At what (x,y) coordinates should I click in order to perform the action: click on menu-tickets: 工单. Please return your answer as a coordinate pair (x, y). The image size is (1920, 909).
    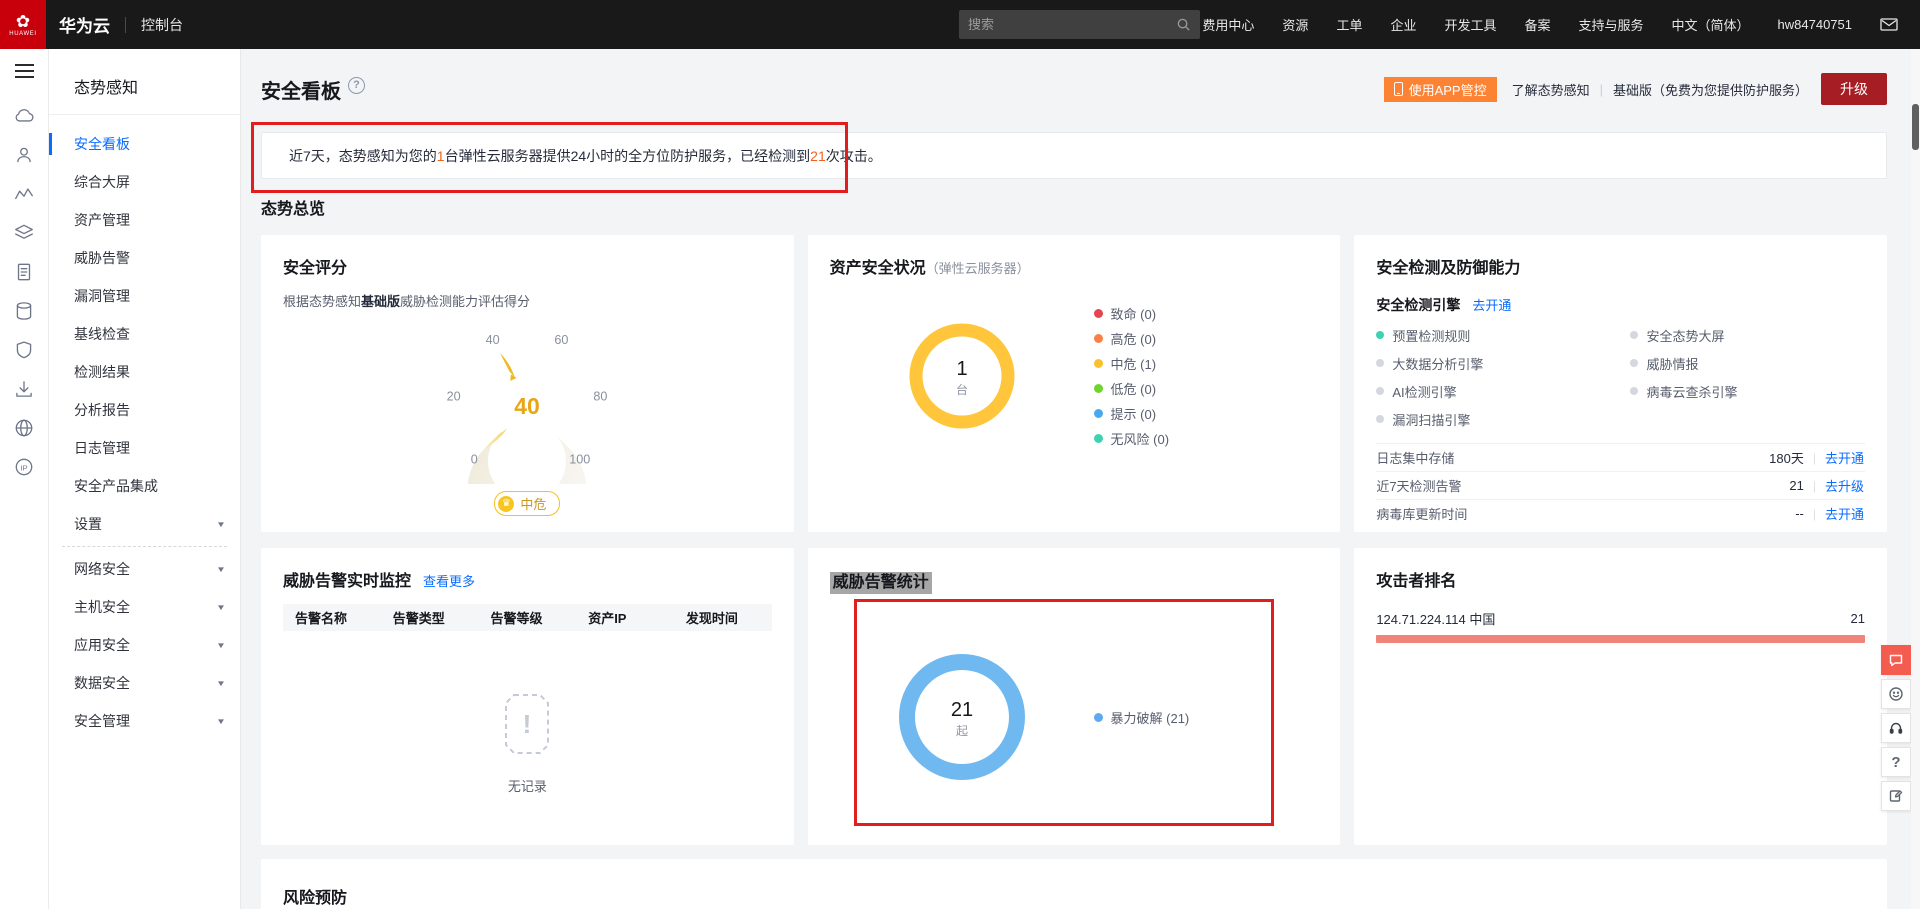
    Looking at the image, I should click on (1349, 24).